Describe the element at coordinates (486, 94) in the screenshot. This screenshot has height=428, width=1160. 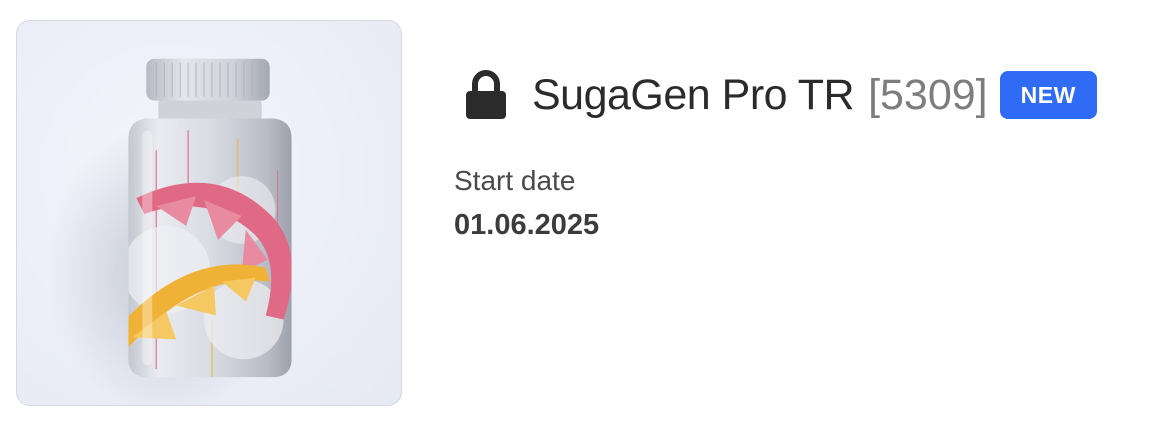
I see `lock-icon` at that location.